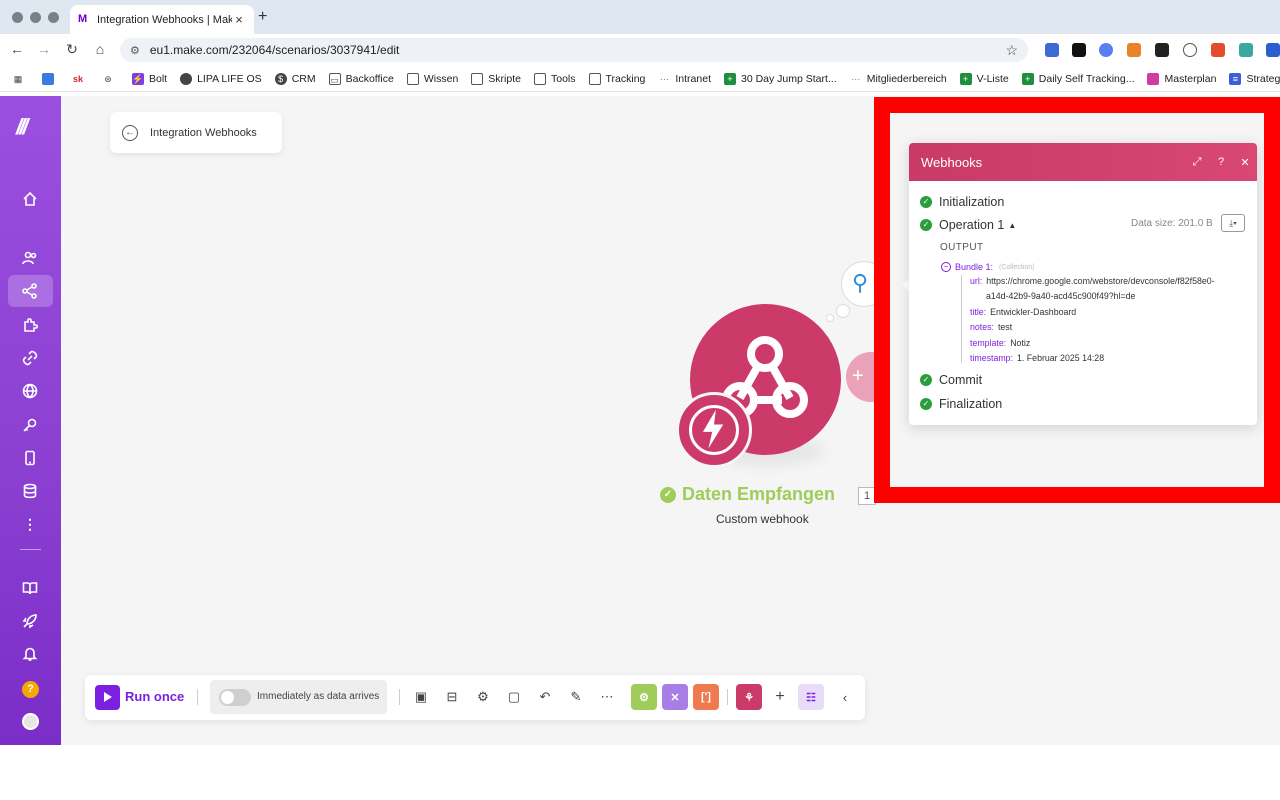 The image size is (1280, 800). I want to click on bundle-toggle: − Bundle 1: (Collection), so click(987, 267).